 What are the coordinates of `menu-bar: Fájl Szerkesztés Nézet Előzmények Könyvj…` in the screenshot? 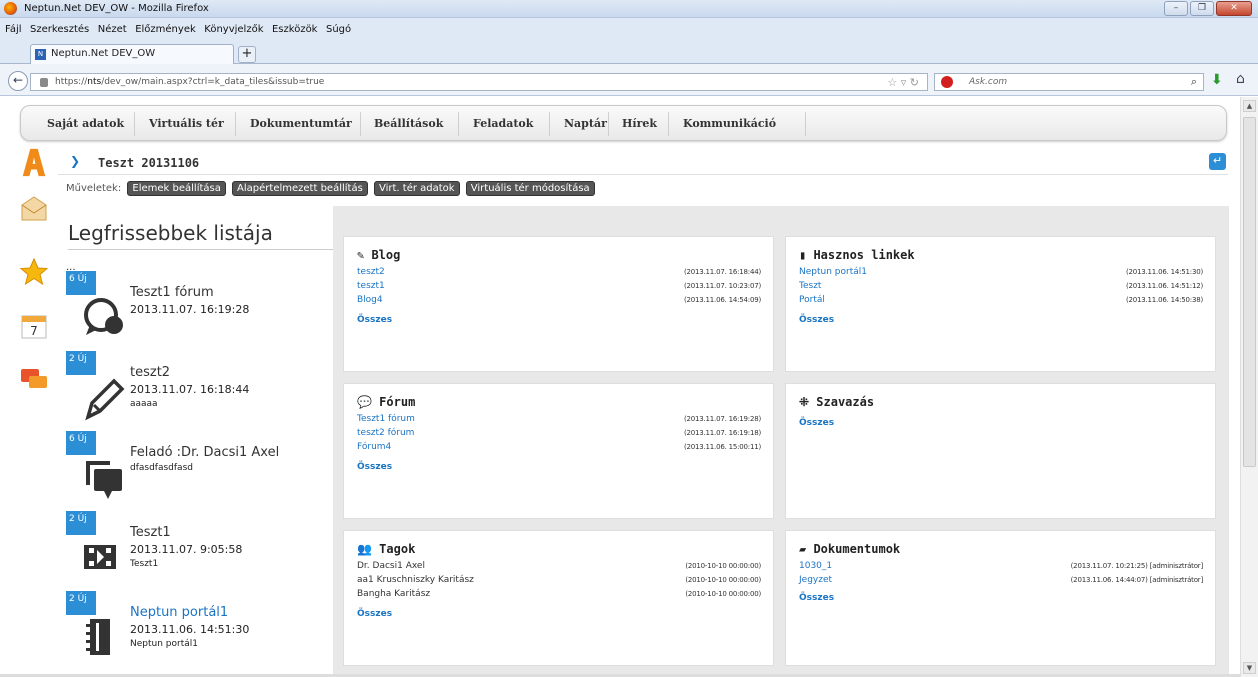 It's located at (629, 29).